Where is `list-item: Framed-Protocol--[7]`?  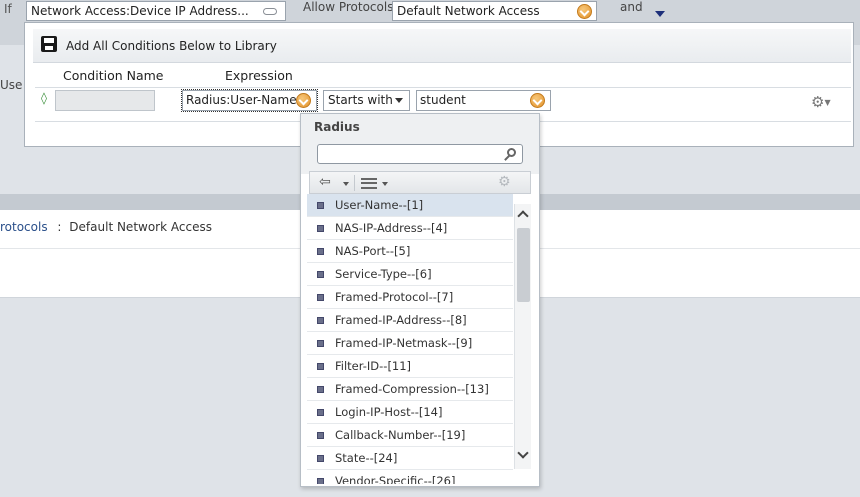 list-item: Framed-Protocol--[7] is located at coordinates (410, 297).